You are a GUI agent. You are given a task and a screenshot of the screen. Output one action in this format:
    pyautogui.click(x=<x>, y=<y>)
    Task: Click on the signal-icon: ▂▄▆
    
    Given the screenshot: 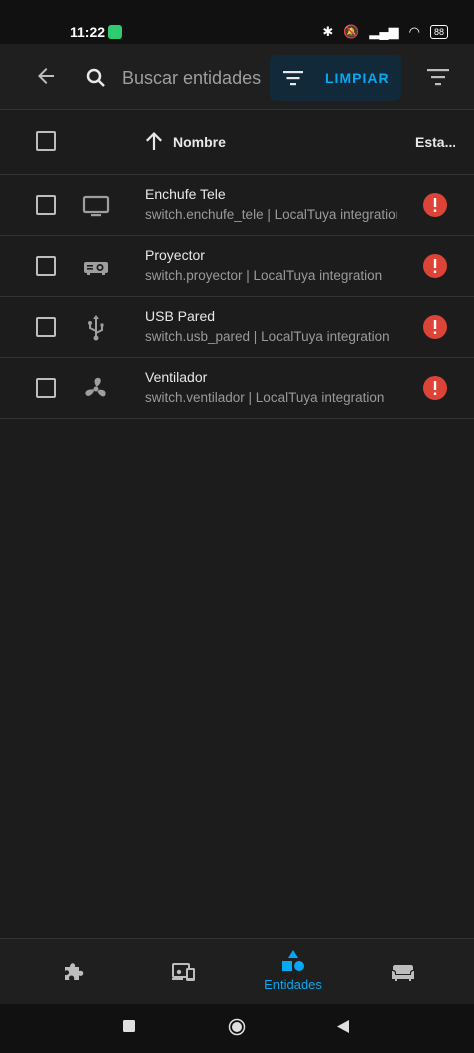 What is the action you would take?
    pyautogui.click(x=384, y=31)
    